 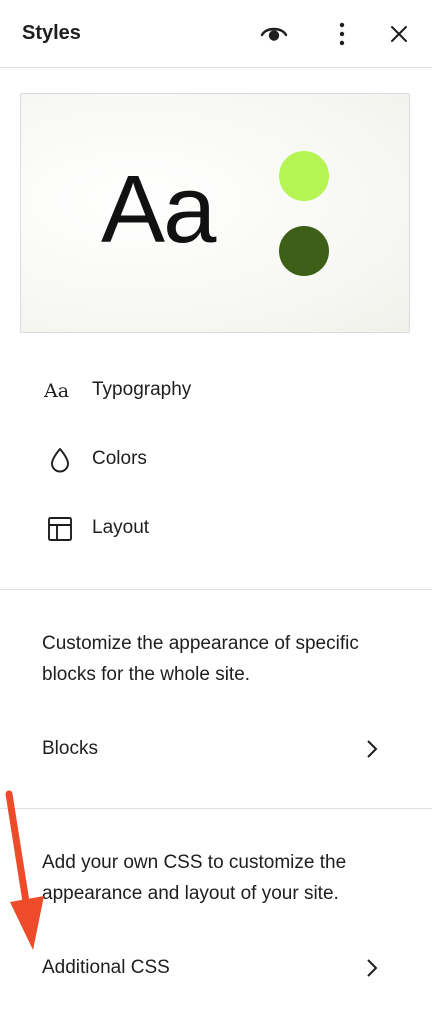 What do you see at coordinates (216, 749) in the screenshot?
I see `blocks-button: Blocks` at bounding box center [216, 749].